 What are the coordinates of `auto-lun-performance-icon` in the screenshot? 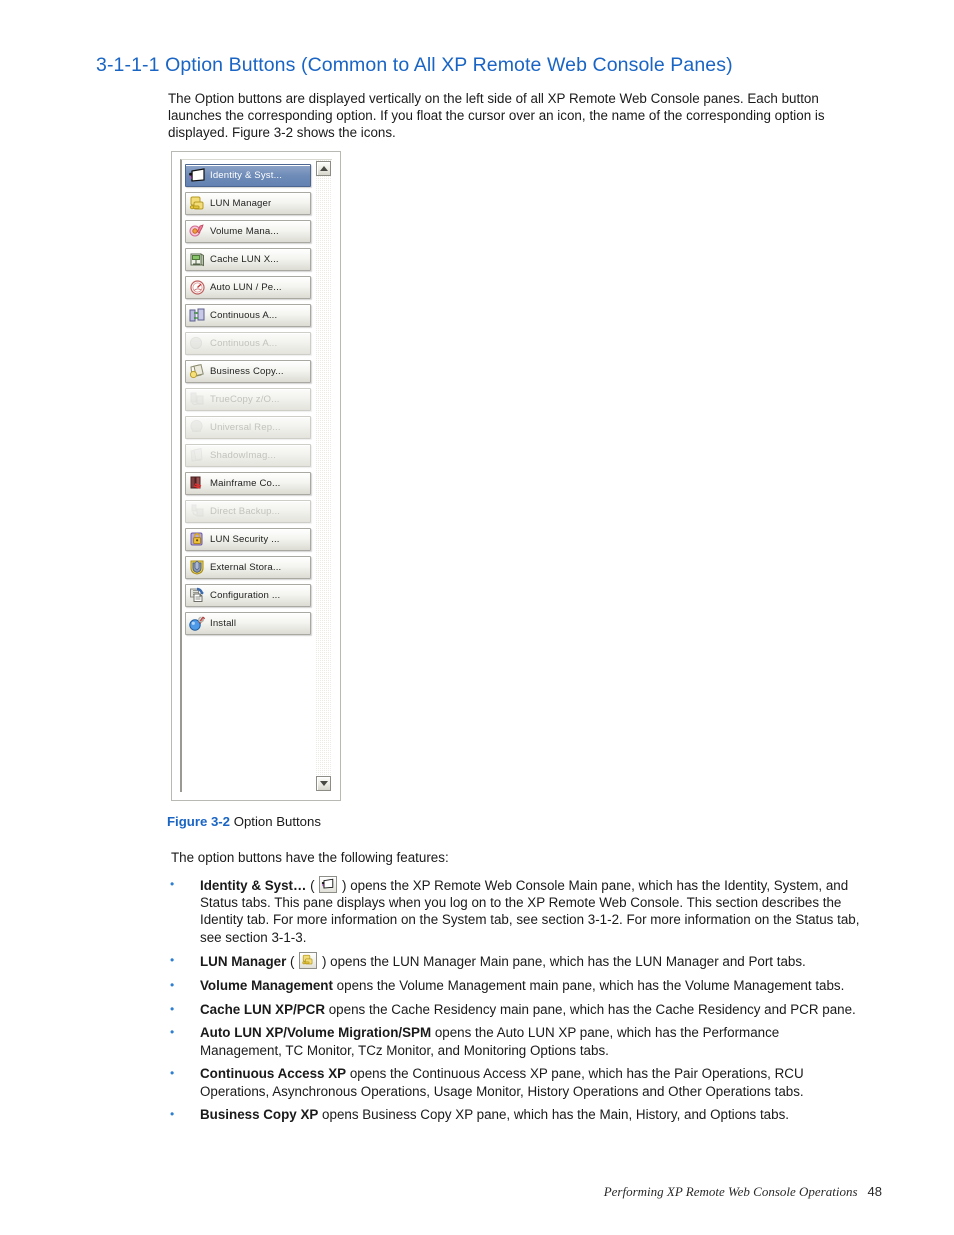 It's located at (197, 287).